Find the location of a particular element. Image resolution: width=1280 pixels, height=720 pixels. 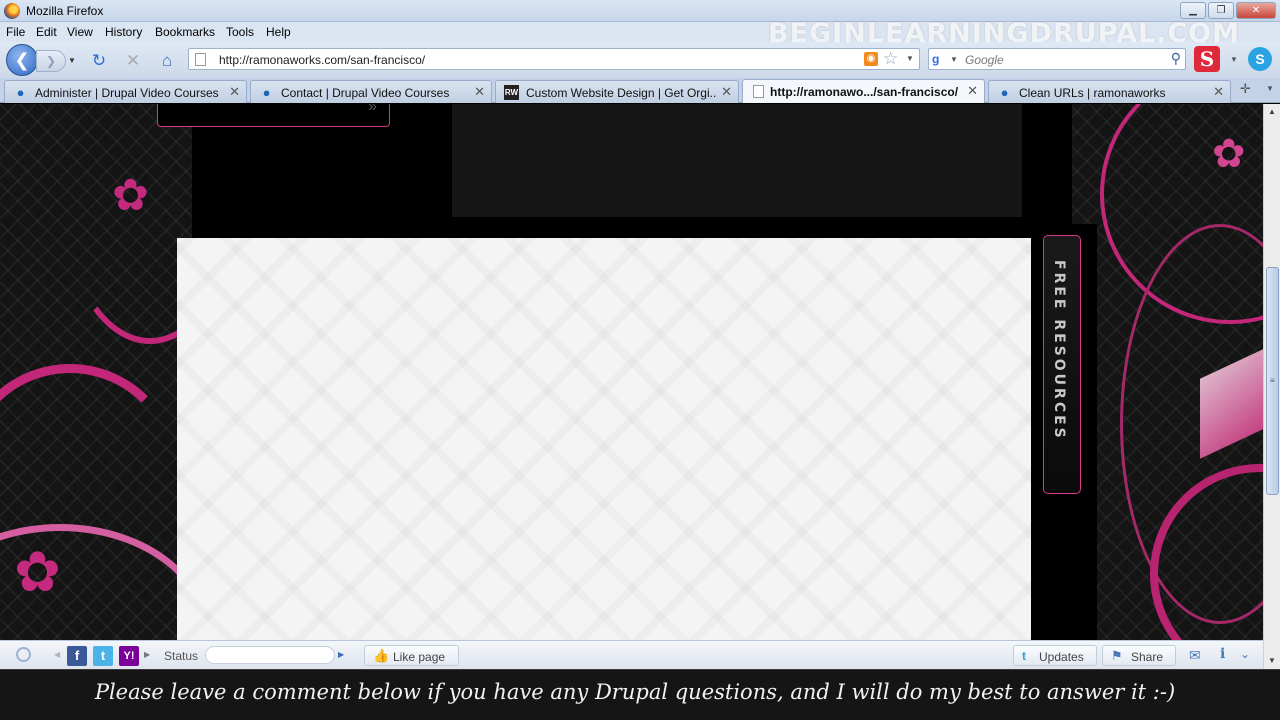

tab-label: Contact | Drupal Video Courses is located at coordinates (365, 93).